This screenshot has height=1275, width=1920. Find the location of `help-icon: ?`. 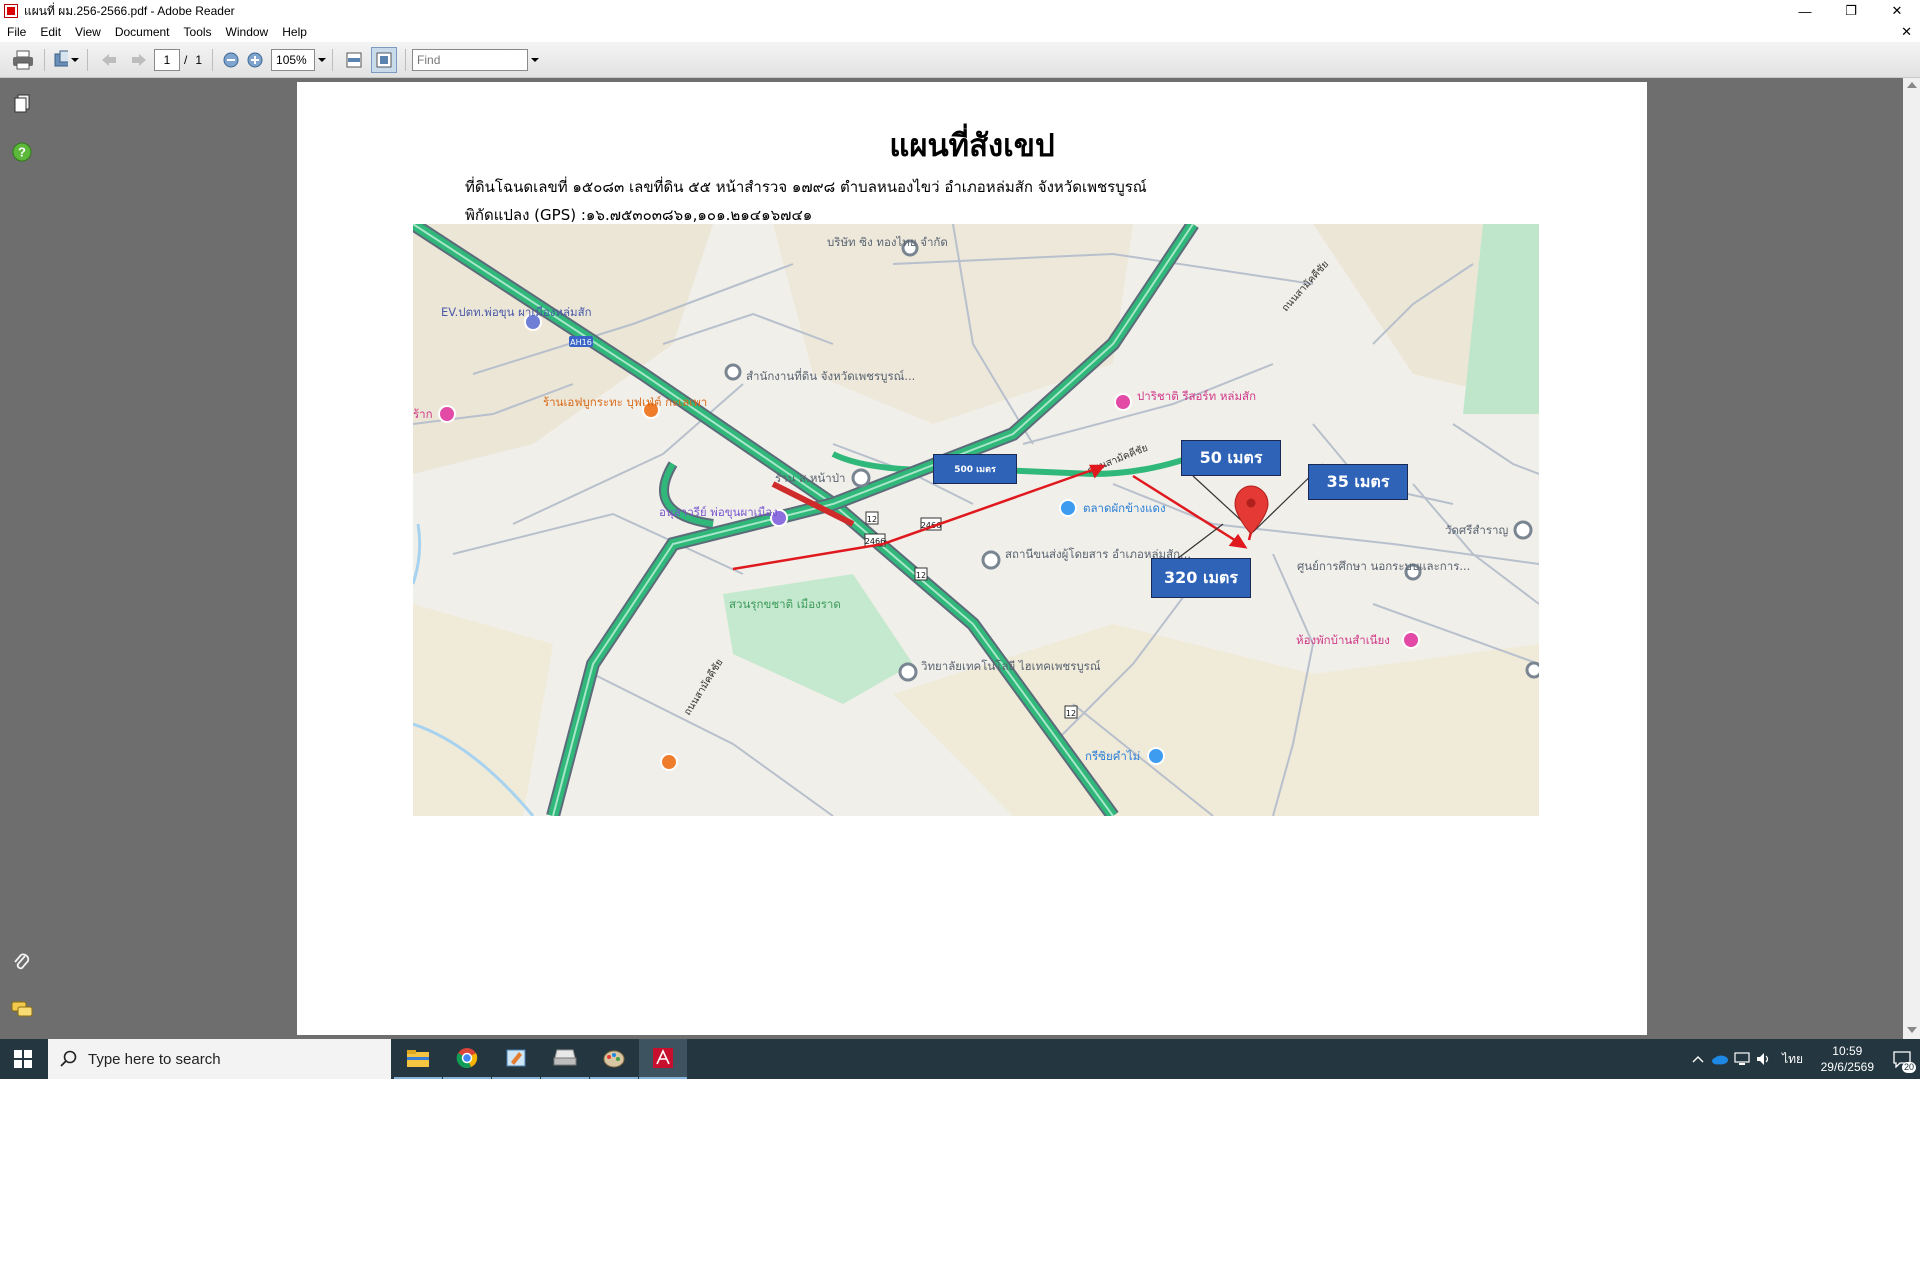

help-icon: ? is located at coordinates (22, 152).